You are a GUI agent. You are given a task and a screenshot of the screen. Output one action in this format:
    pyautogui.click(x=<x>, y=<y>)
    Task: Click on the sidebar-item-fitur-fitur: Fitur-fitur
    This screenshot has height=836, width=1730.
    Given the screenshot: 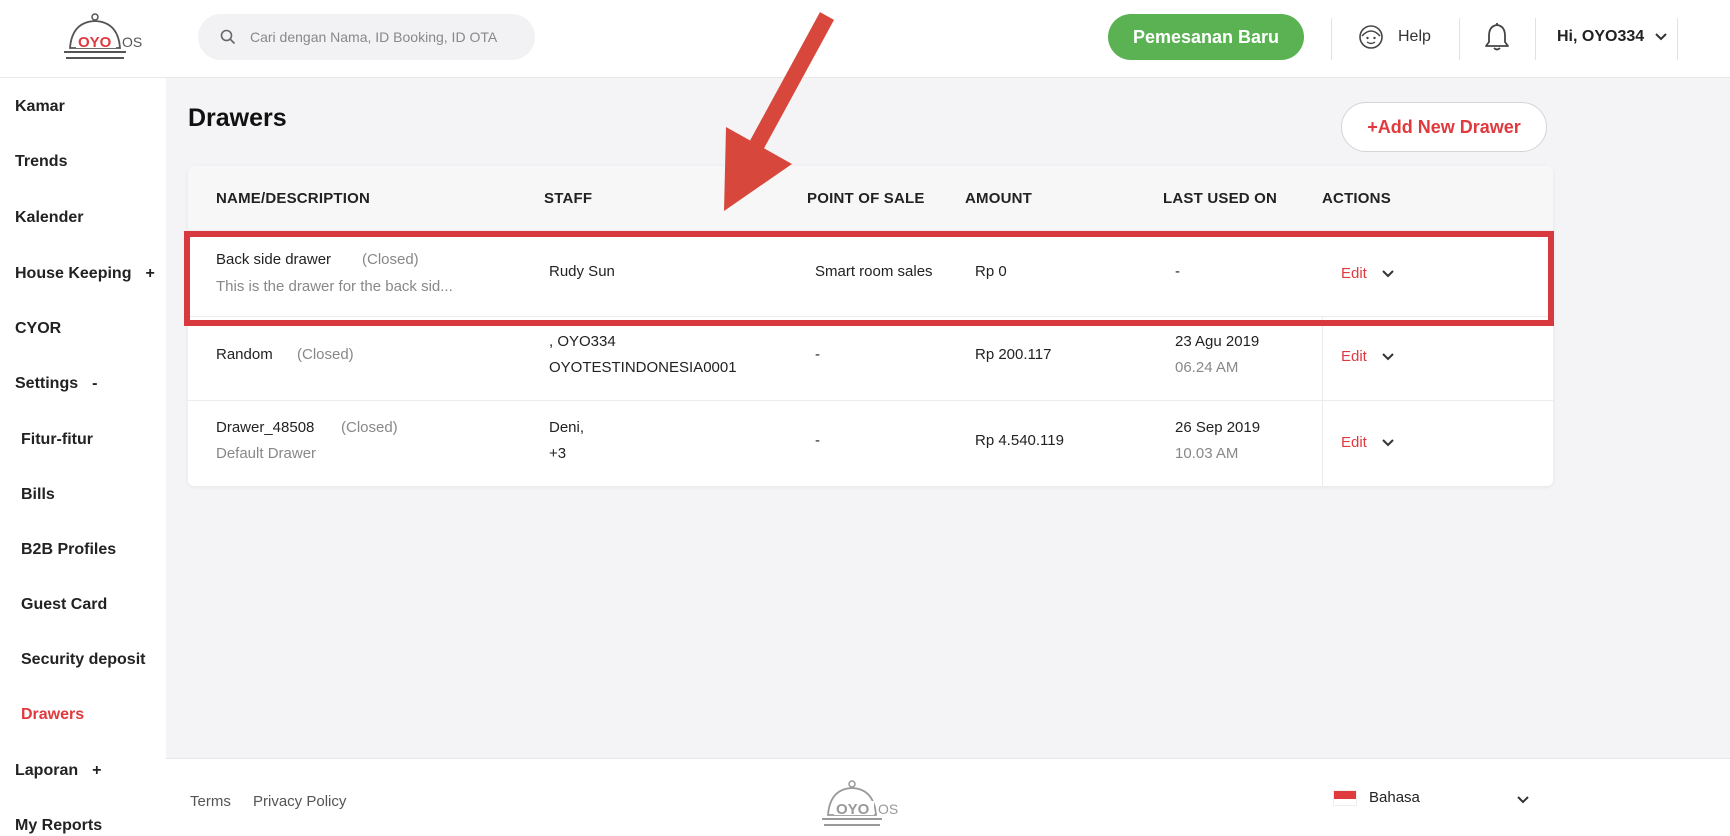 What is the action you would take?
    pyautogui.click(x=57, y=440)
    